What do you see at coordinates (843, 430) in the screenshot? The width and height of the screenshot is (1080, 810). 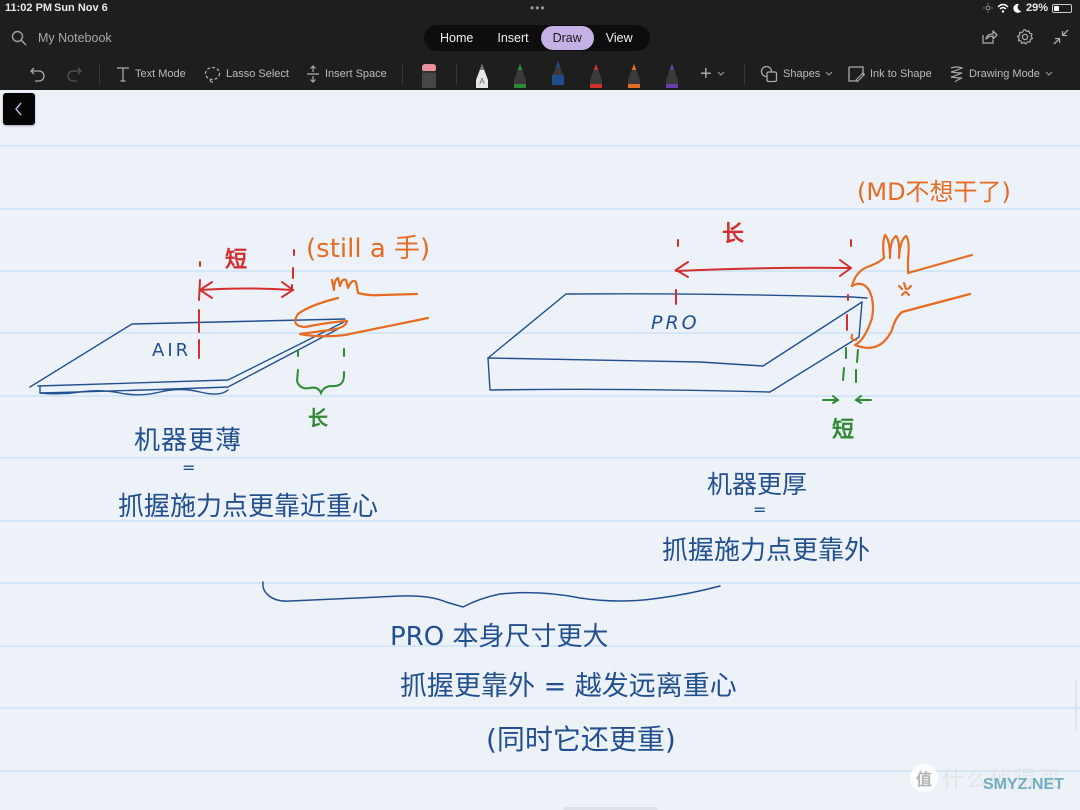 I see `right-short-label: 短` at bounding box center [843, 430].